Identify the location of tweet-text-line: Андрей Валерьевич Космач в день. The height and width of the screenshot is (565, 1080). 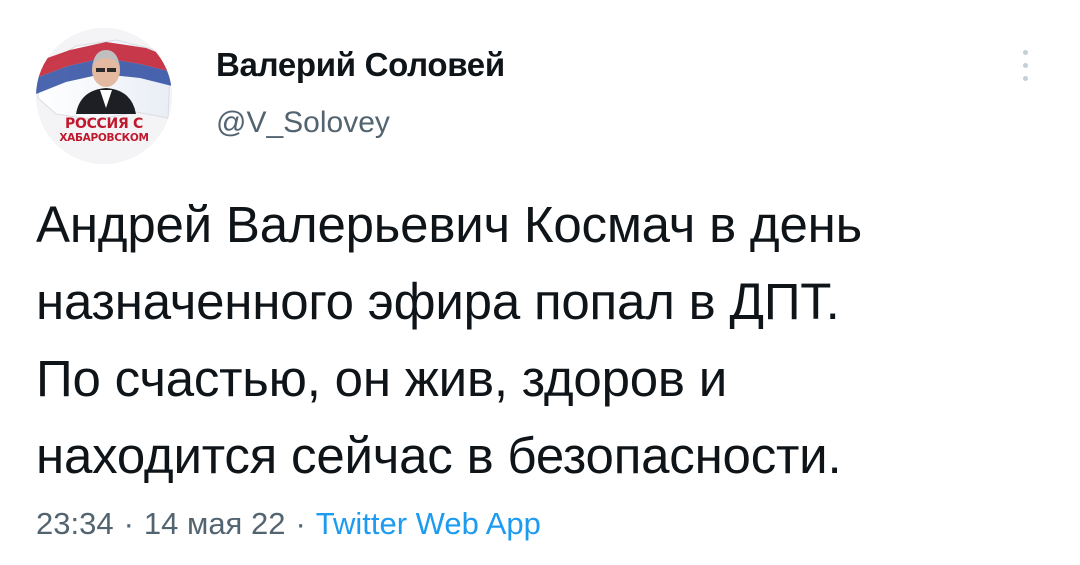
(449, 224).